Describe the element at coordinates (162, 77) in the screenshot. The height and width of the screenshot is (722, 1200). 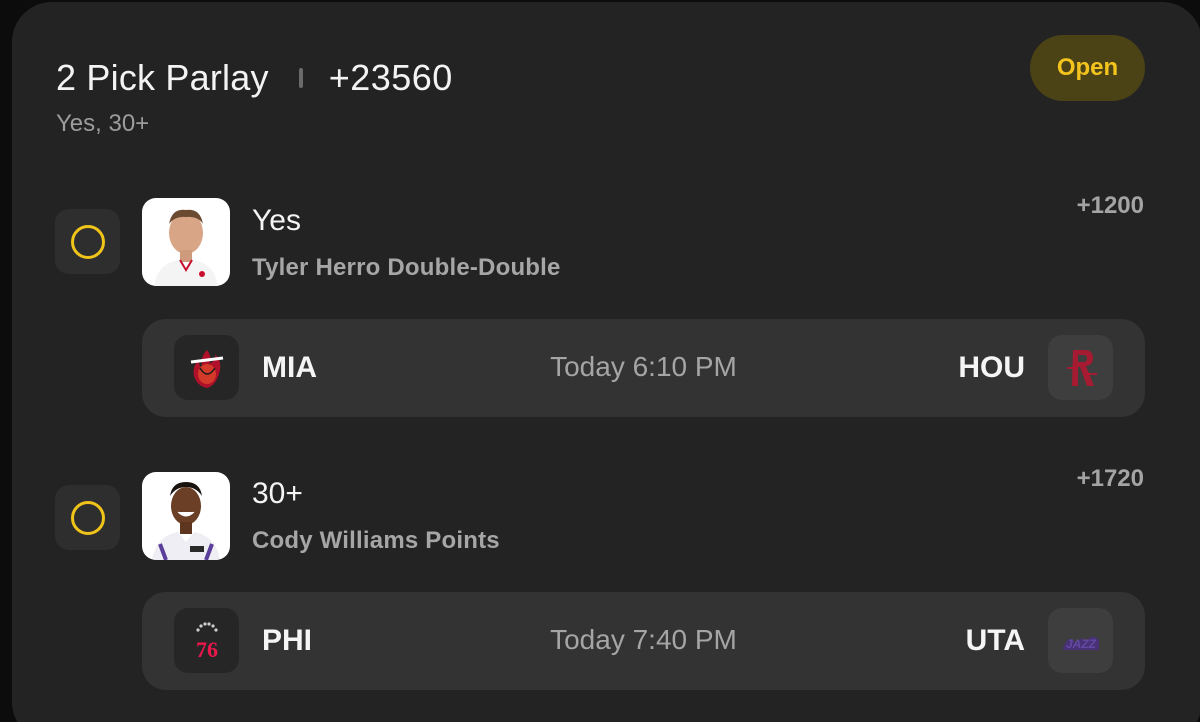
I see `parlay-title: 2 Pick Parlay` at that location.